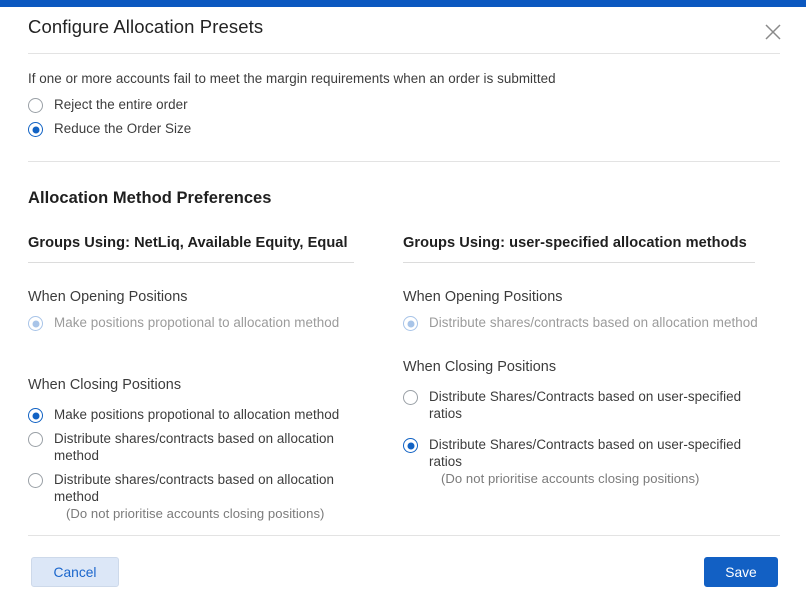 Image resolution: width=806 pixels, height=606 pixels. I want to click on allocation-method-preferences-title: Allocation Method Preferences, so click(150, 198).